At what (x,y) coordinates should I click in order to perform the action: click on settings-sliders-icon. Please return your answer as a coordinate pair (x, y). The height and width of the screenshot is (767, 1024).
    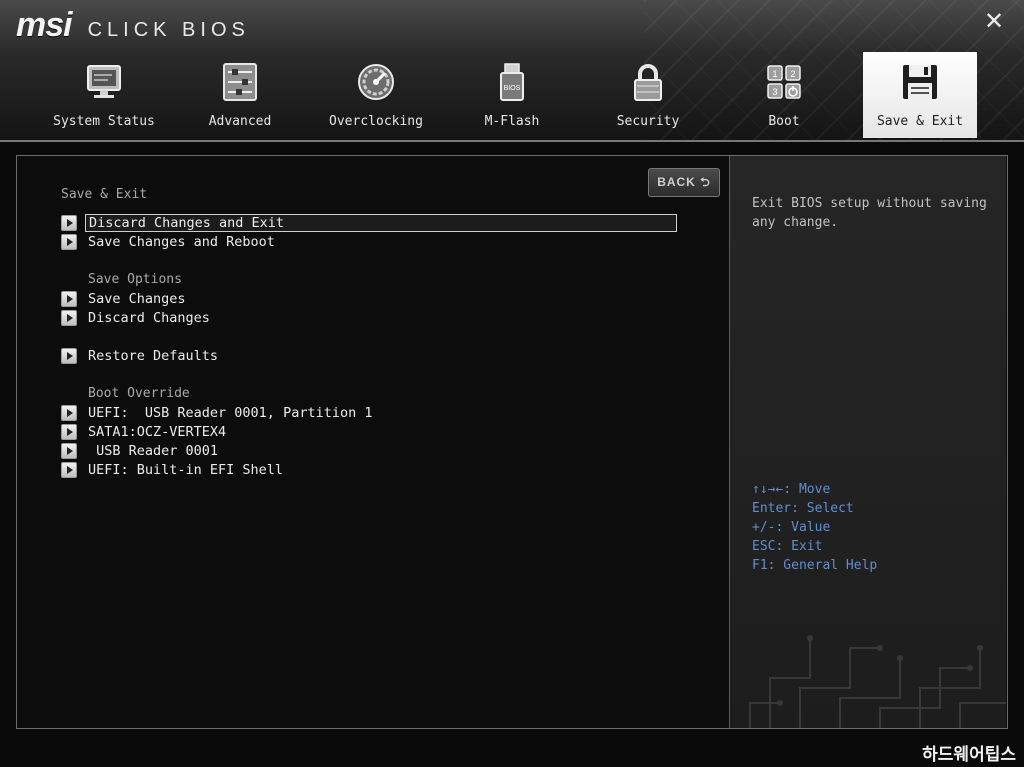
    Looking at the image, I should click on (240, 82).